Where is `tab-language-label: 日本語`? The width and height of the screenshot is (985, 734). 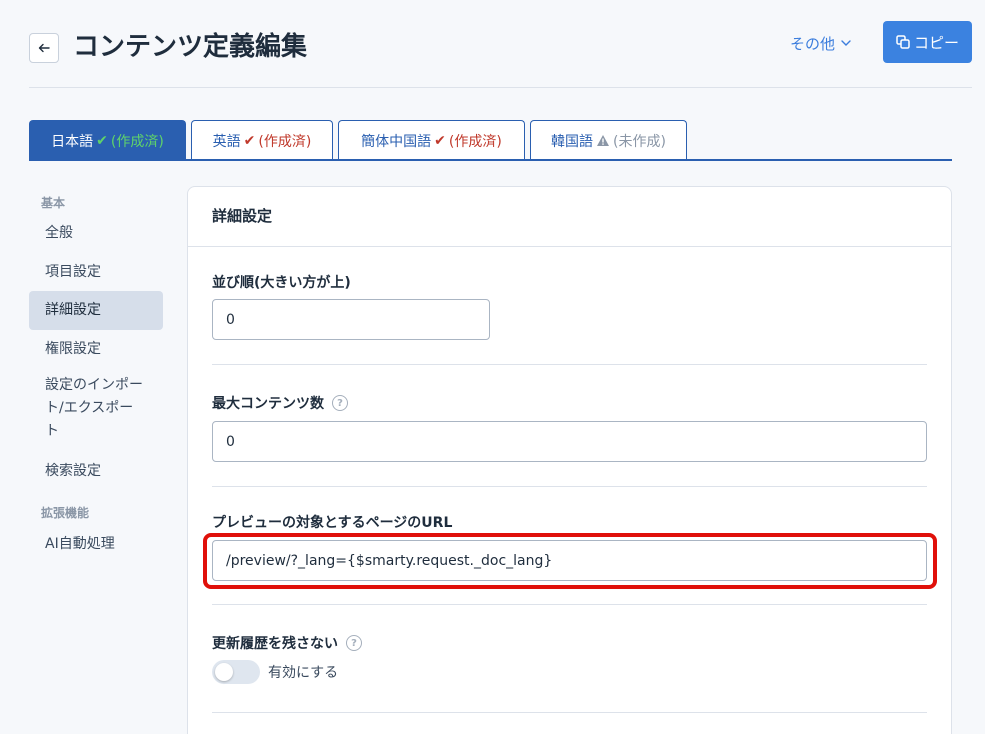 tab-language-label: 日本語 is located at coordinates (72, 141).